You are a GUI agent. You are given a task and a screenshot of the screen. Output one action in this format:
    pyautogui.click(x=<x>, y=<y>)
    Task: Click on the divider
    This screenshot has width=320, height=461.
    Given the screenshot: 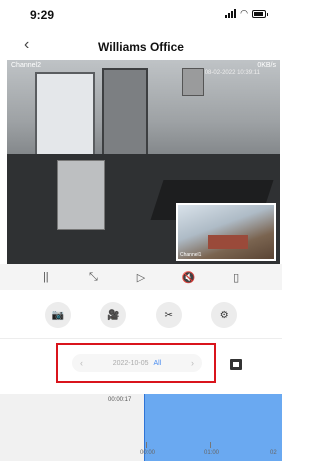 What is the action you would take?
    pyautogui.click(x=141, y=338)
    